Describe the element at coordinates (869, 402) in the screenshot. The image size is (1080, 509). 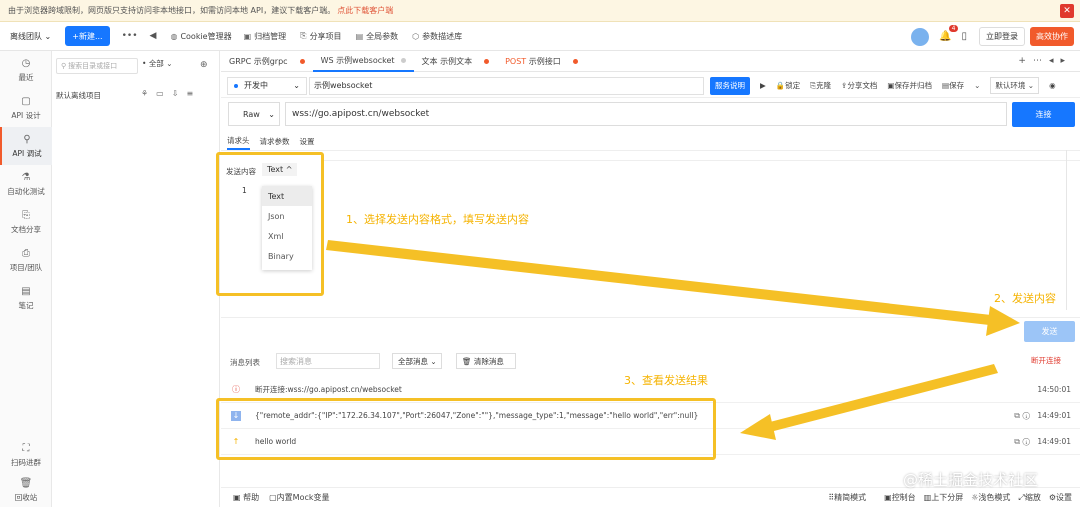
I see `annotation-arrow-result` at that location.